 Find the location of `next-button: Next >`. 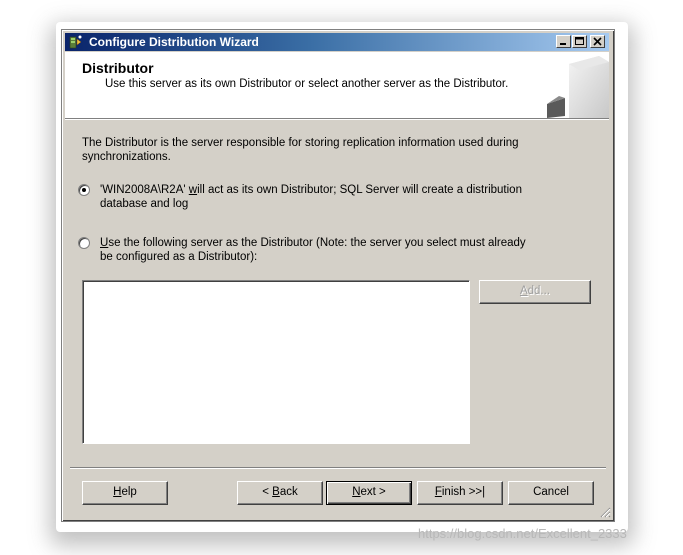

next-button: Next > is located at coordinates (369, 493).